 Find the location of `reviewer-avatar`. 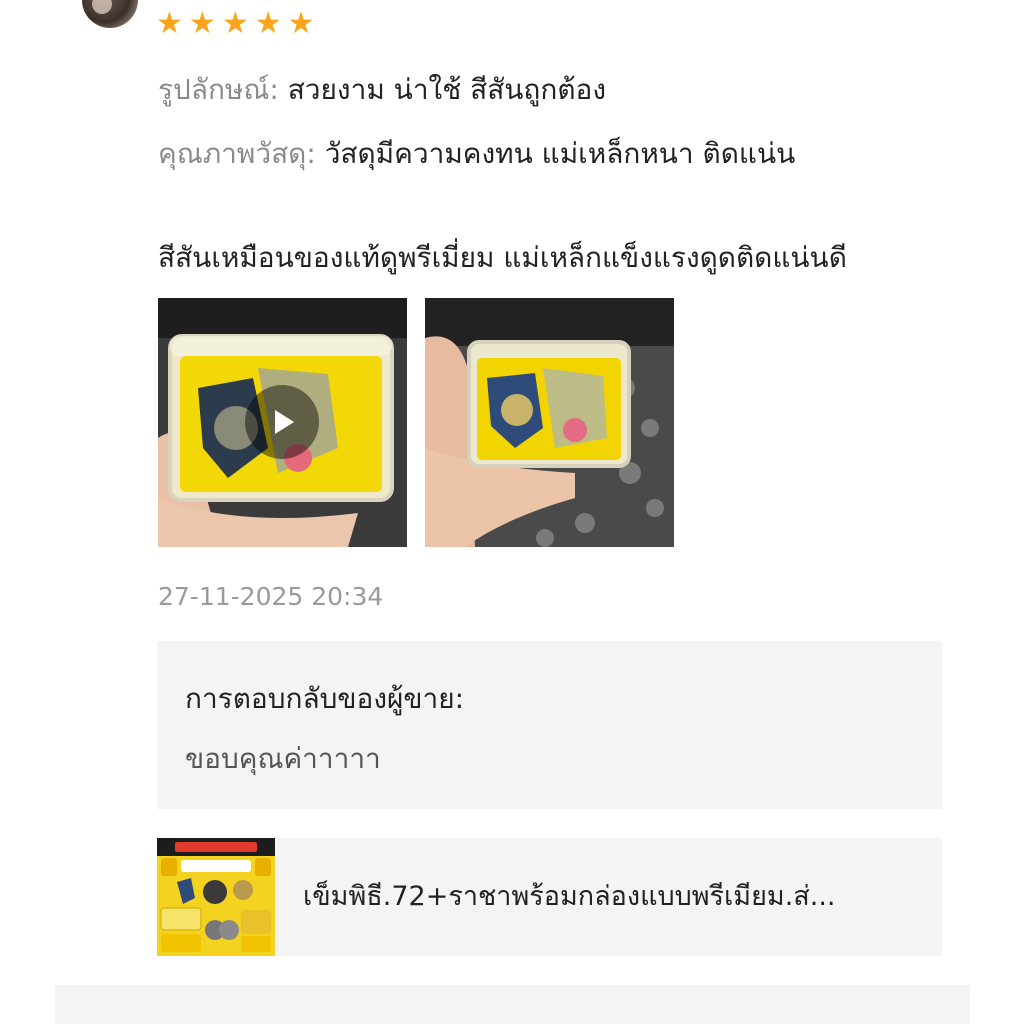

reviewer-avatar is located at coordinates (110, 14).